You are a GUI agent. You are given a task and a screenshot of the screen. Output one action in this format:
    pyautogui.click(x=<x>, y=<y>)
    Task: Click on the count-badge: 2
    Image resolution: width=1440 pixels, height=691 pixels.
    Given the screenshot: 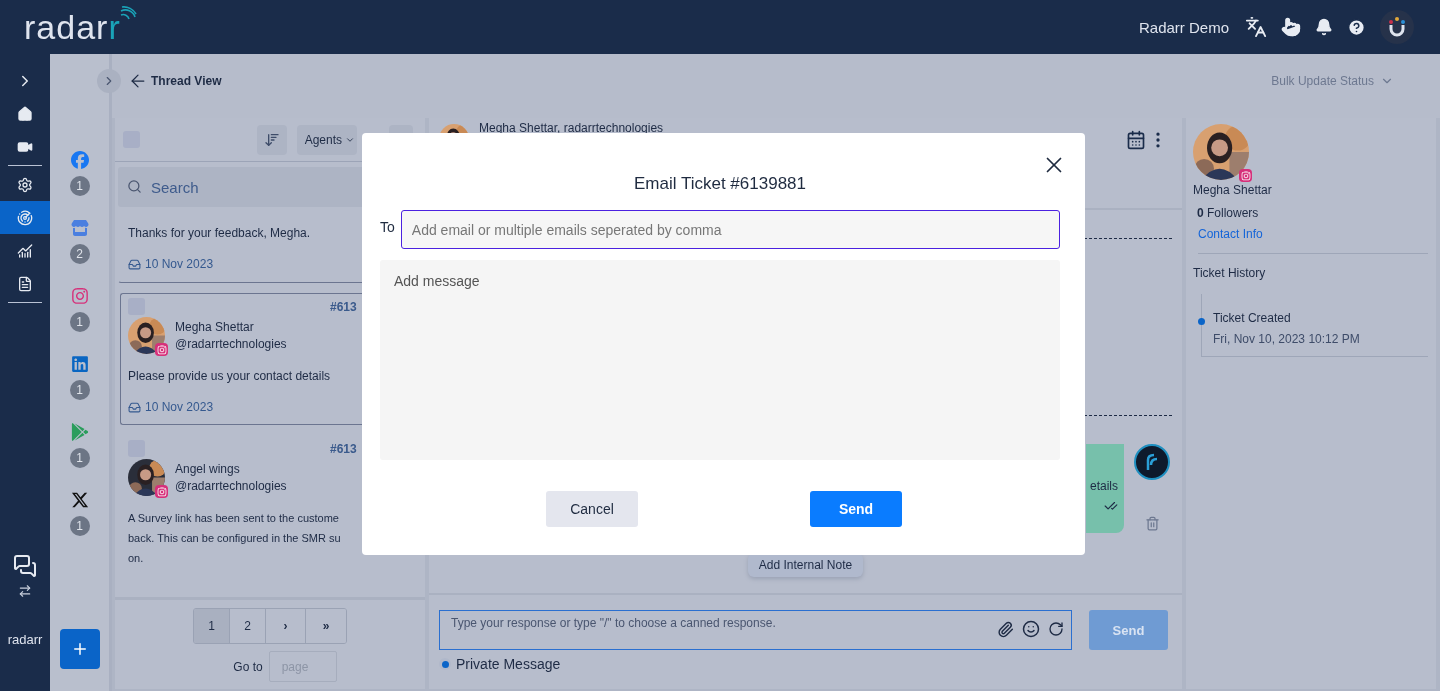 What is the action you would take?
    pyautogui.click(x=79, y=254)
    